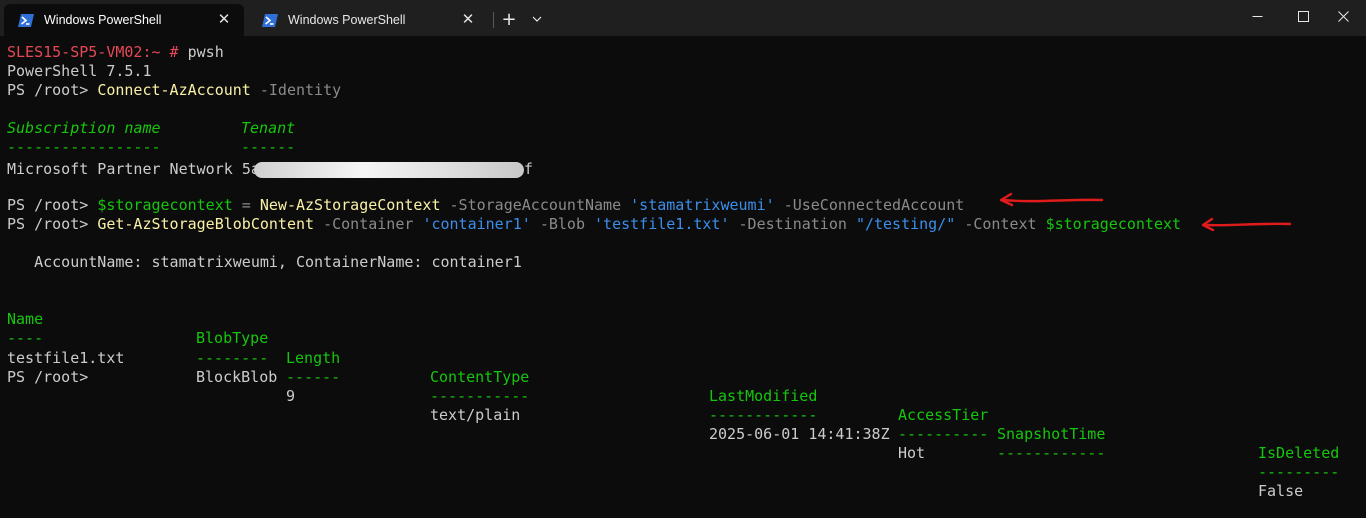 The image size is (1366, 518). I want to click on cmdlet: New-AzStorageContext, so click(350, 204).